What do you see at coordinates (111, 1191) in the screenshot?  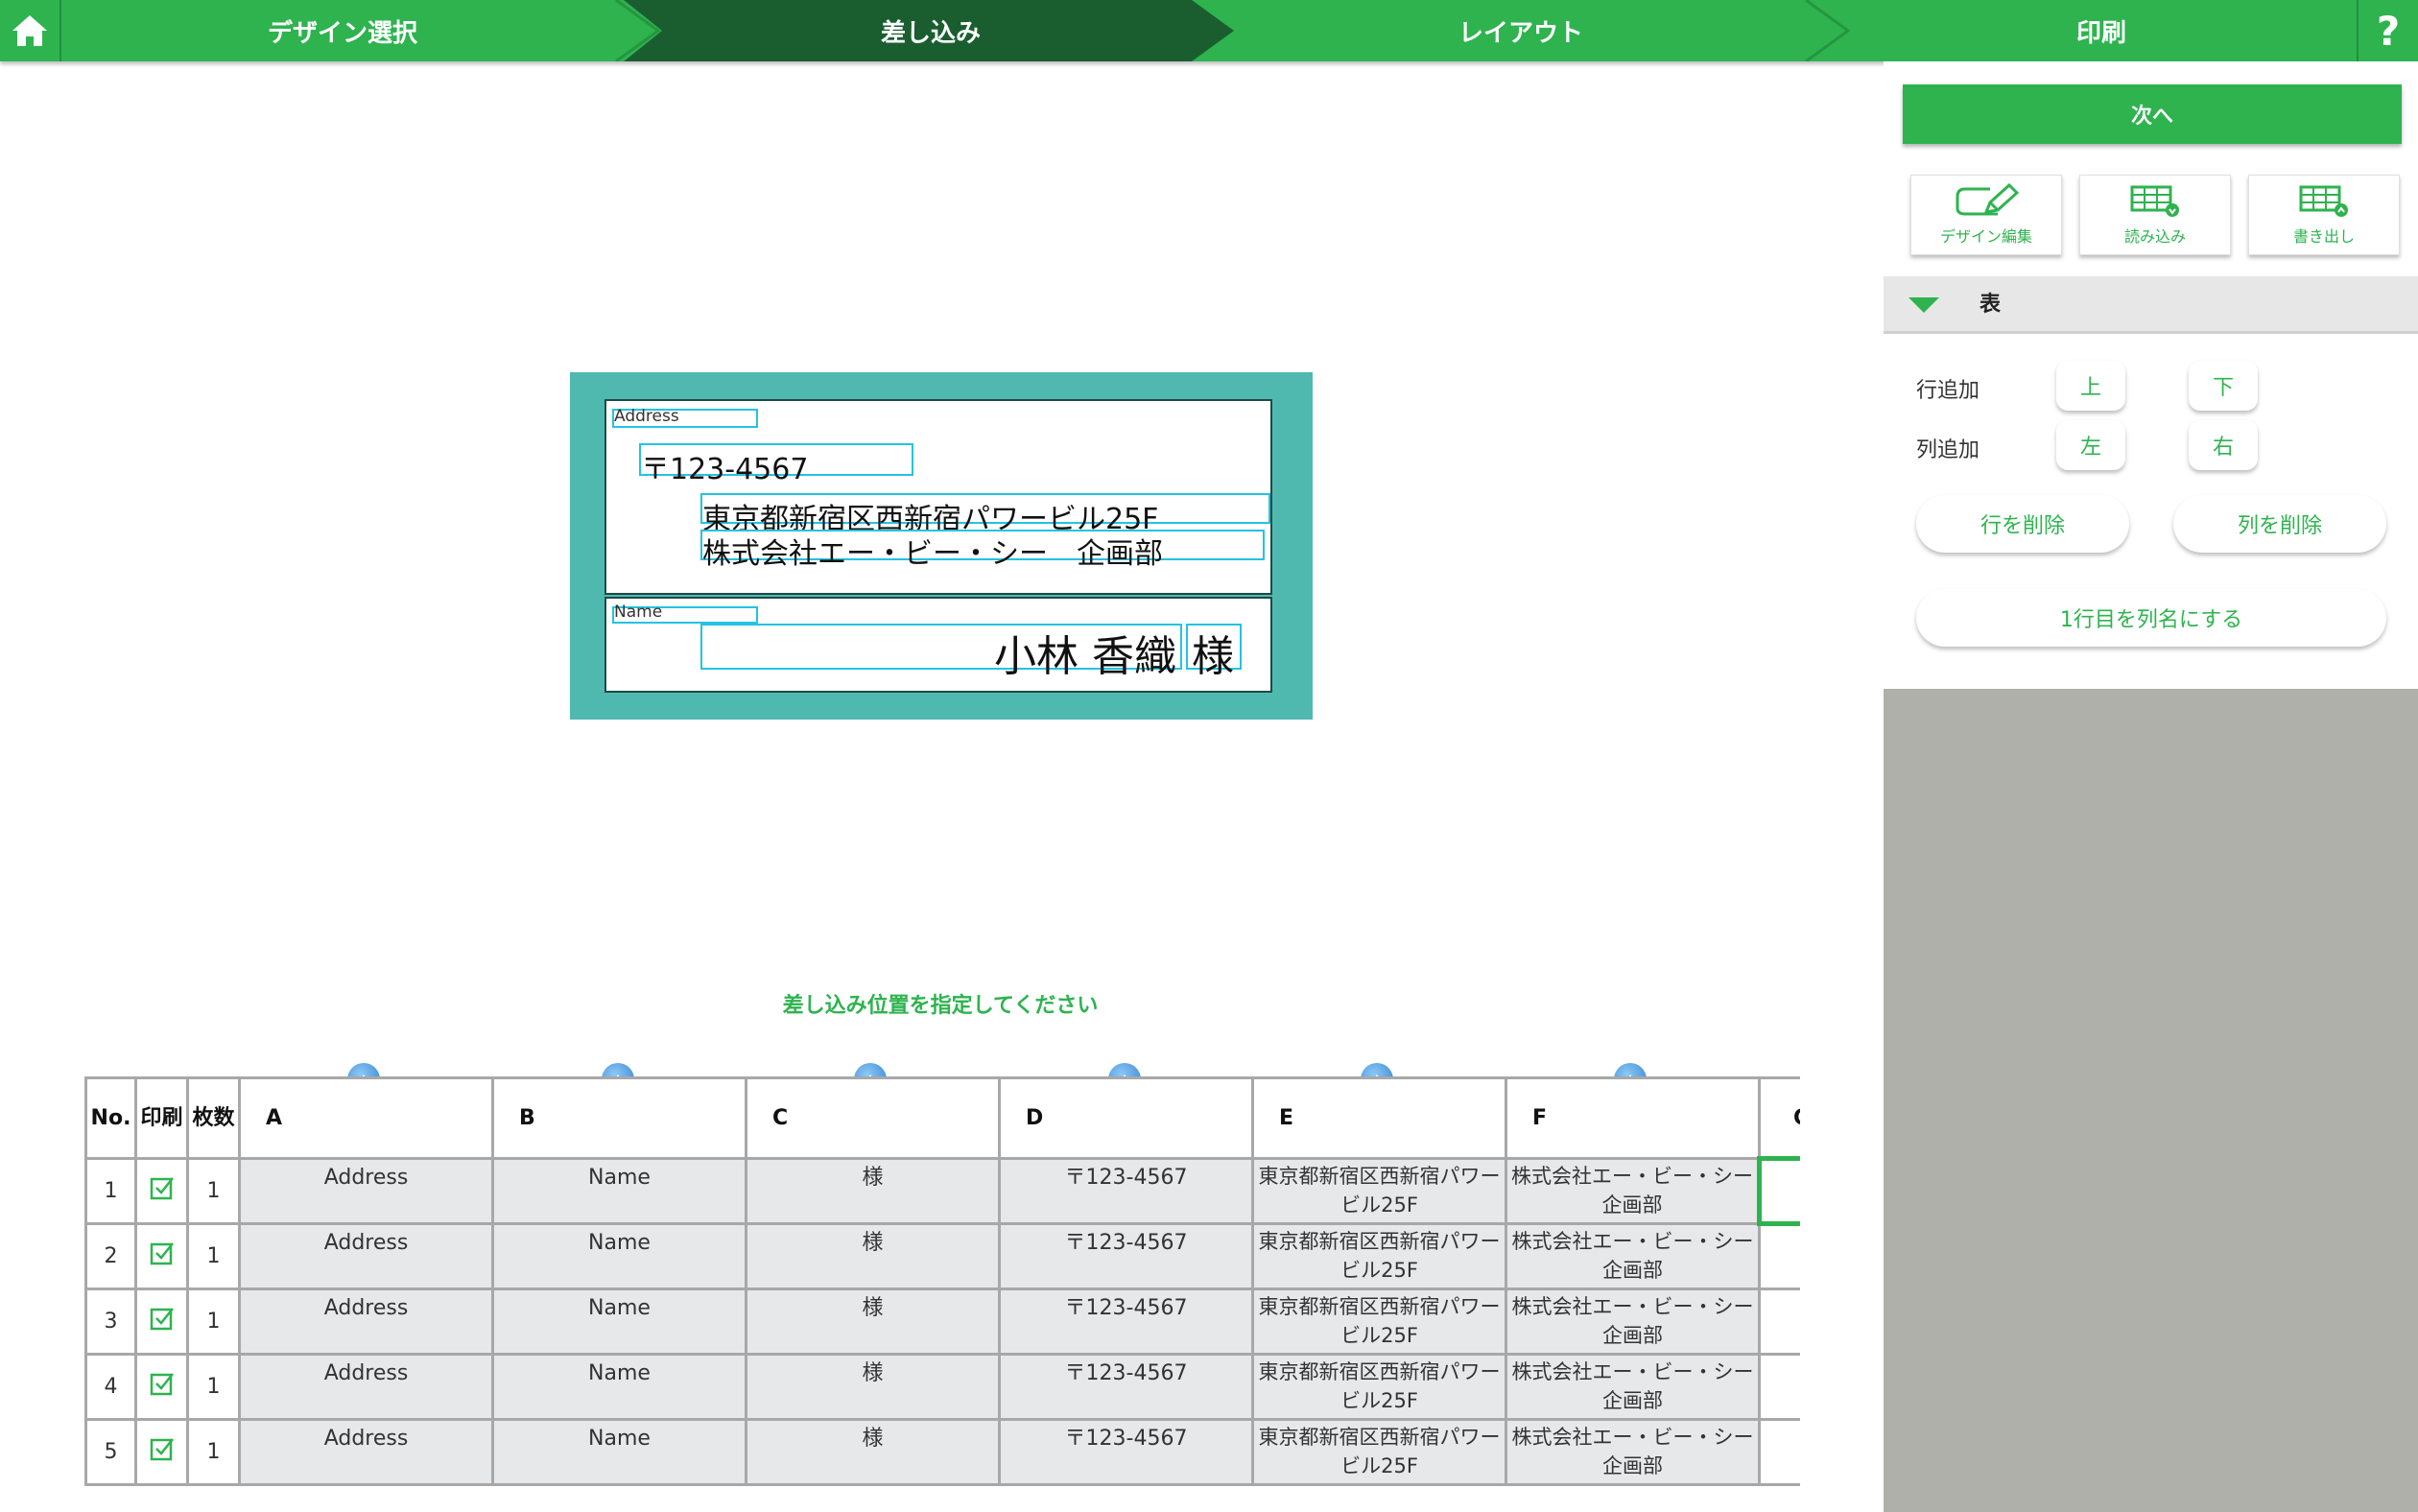 I see `row-number: 1` at bounding box center [111, 1191].